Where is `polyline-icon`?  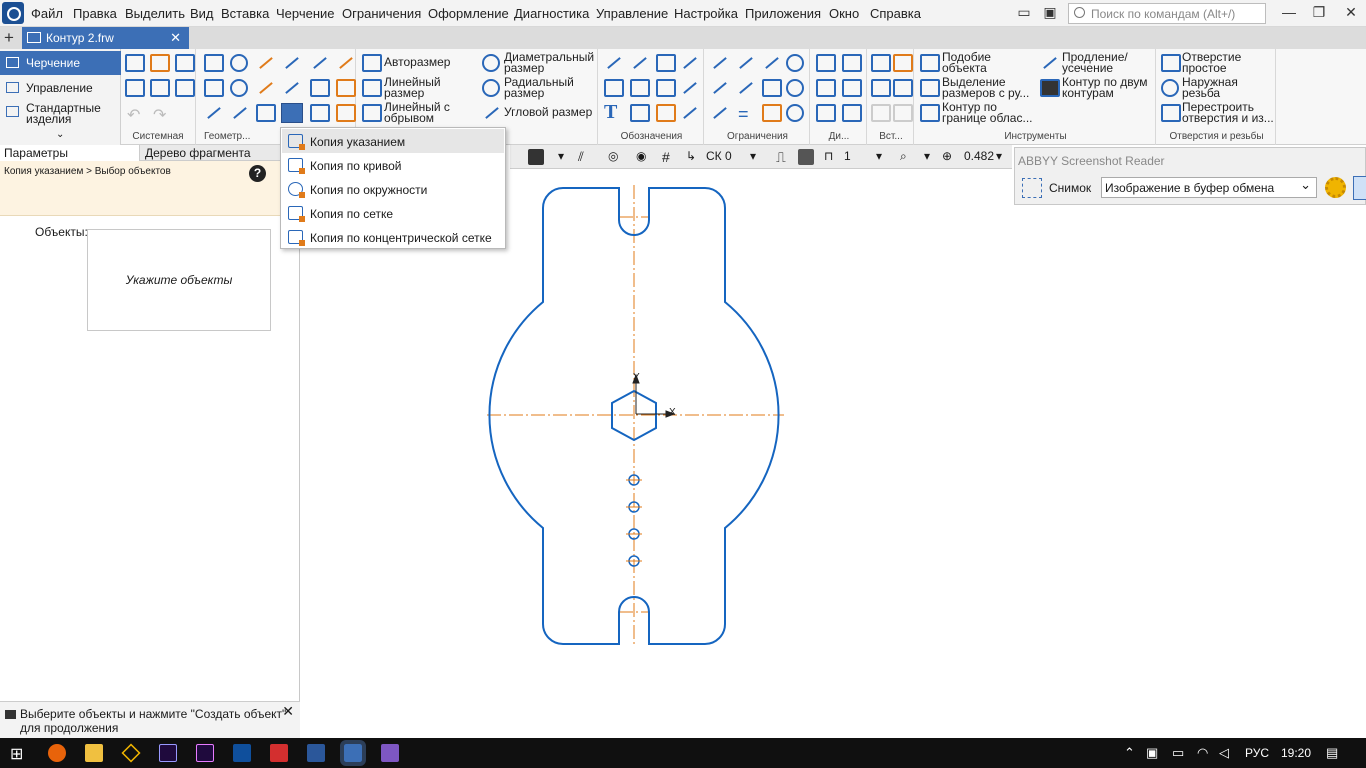
polyline-icon is located at coordinates (240, 113).